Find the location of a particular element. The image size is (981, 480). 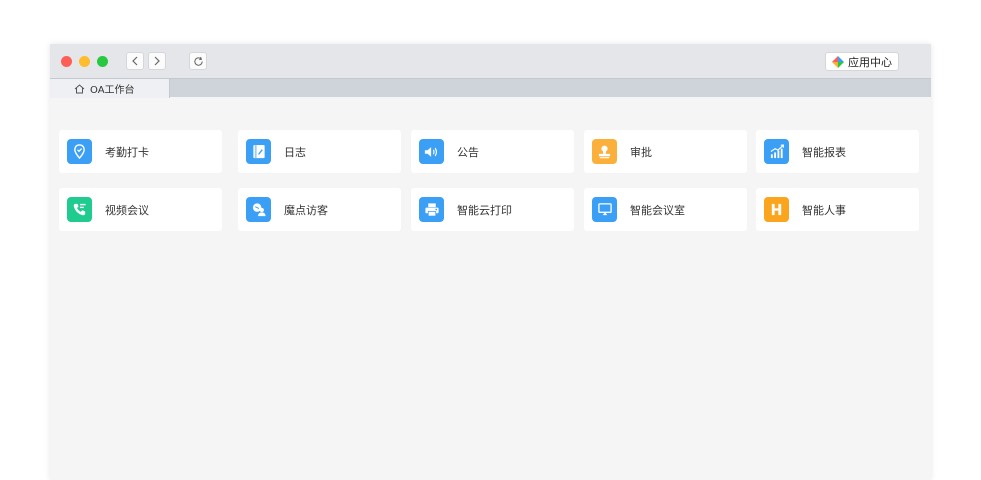

chart-icon is located at coordinates (776, 151).